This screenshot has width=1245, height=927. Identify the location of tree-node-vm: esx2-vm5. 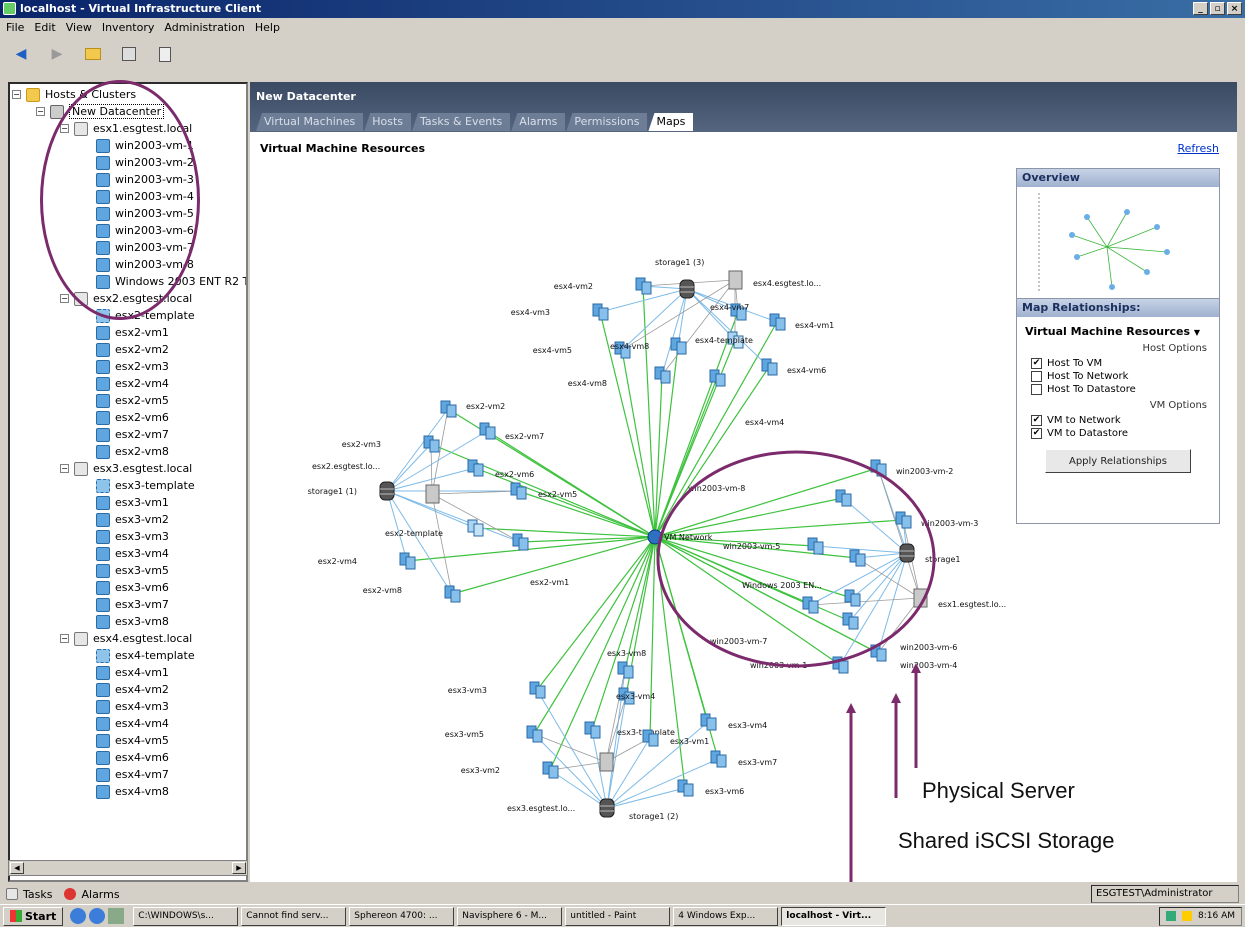
(132, 400).